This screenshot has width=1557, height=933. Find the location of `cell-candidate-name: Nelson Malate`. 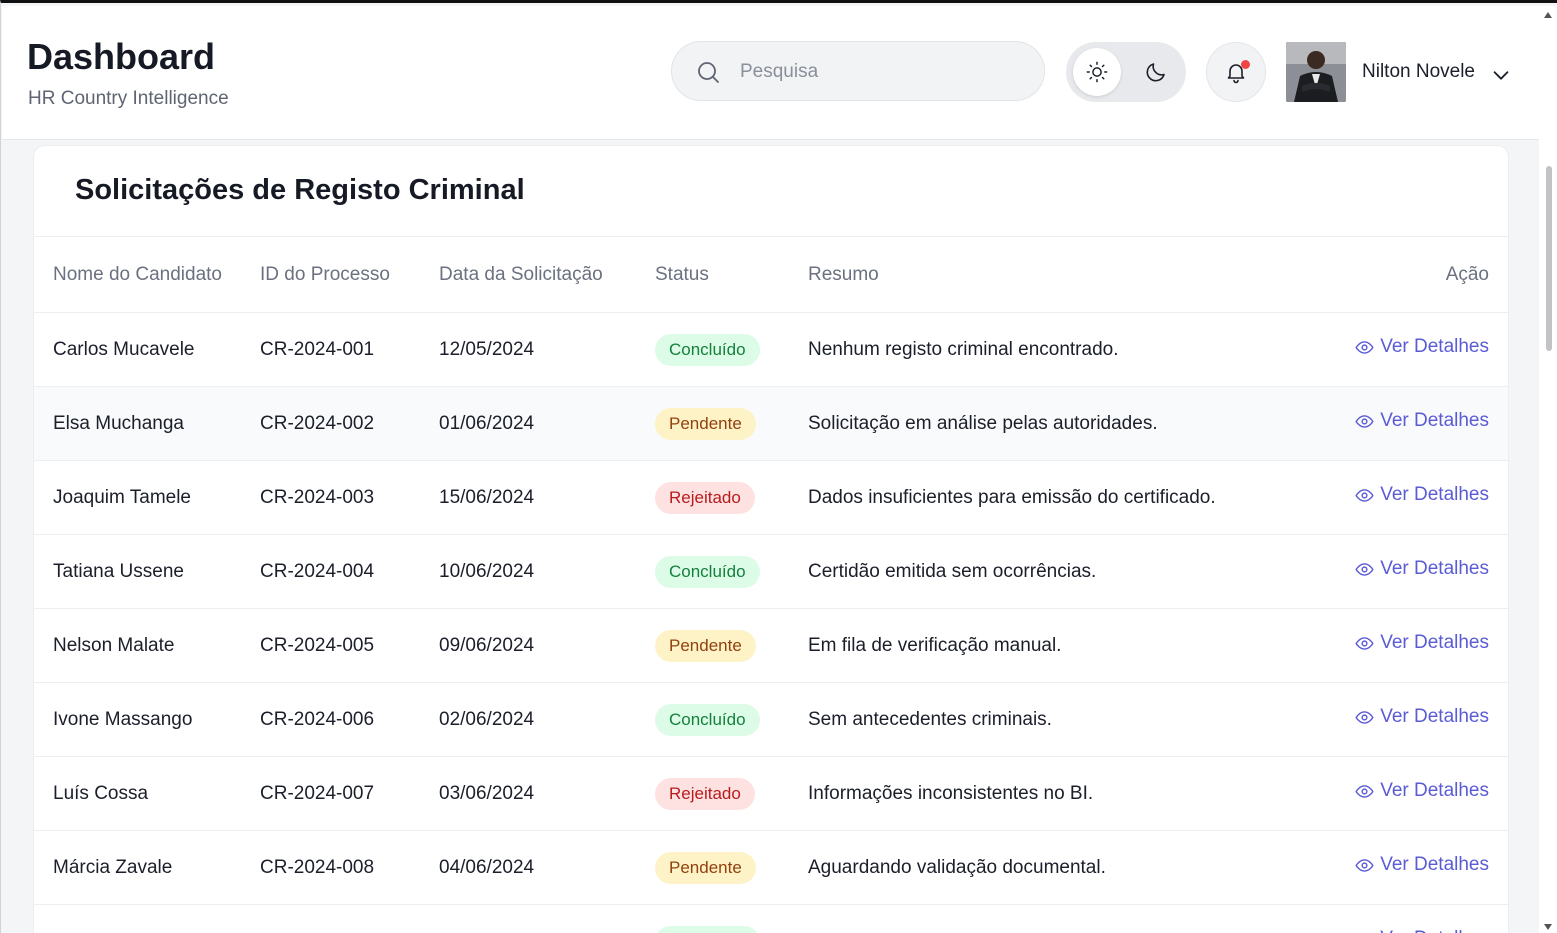

cell-candidate-name: Nelson Malate is located at coordinates (147, 645).